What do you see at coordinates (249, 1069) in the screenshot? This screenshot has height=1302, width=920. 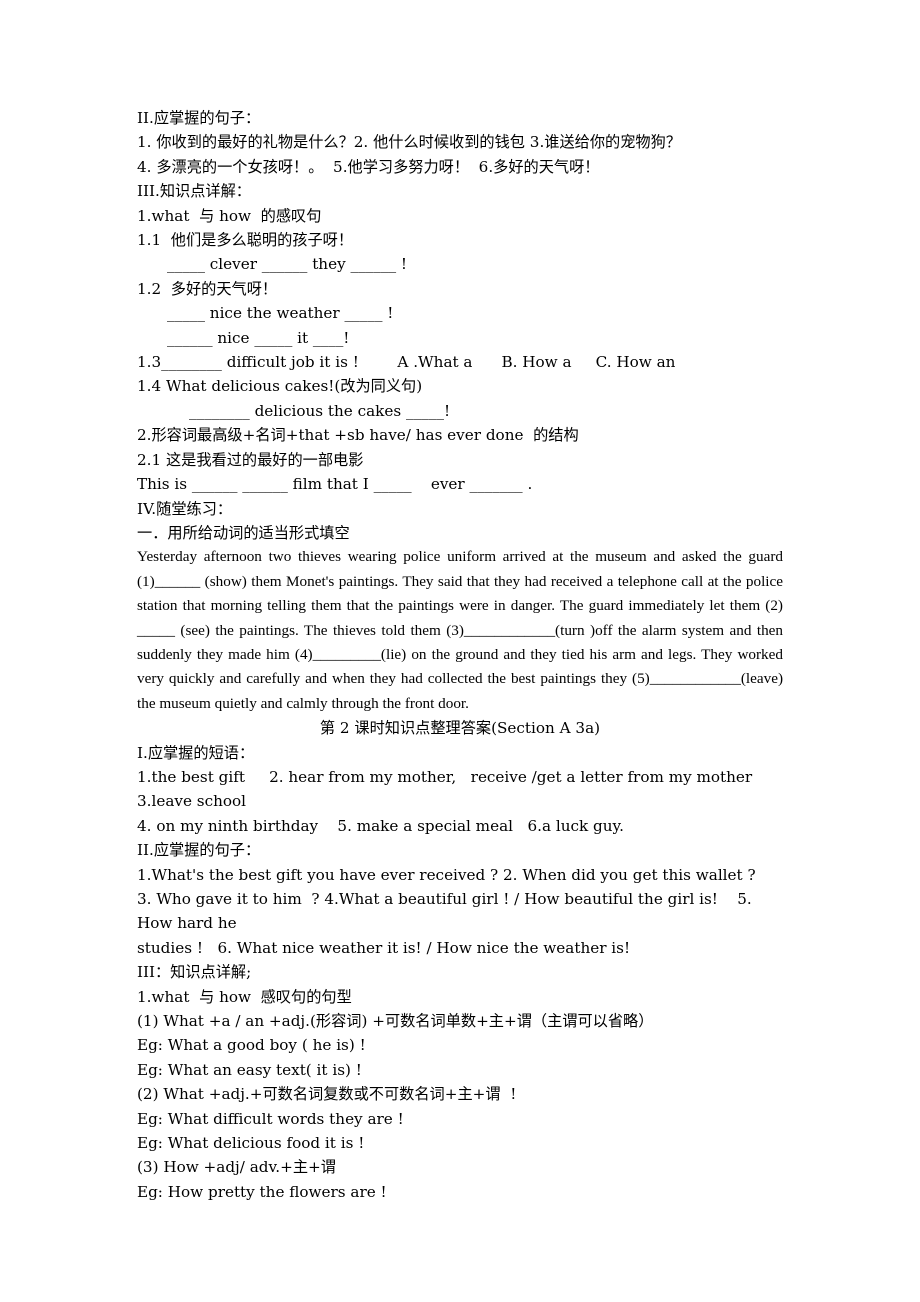 I see `example-2: Eg: What an easy text( it is) !` at bounding box center [249, 1069].